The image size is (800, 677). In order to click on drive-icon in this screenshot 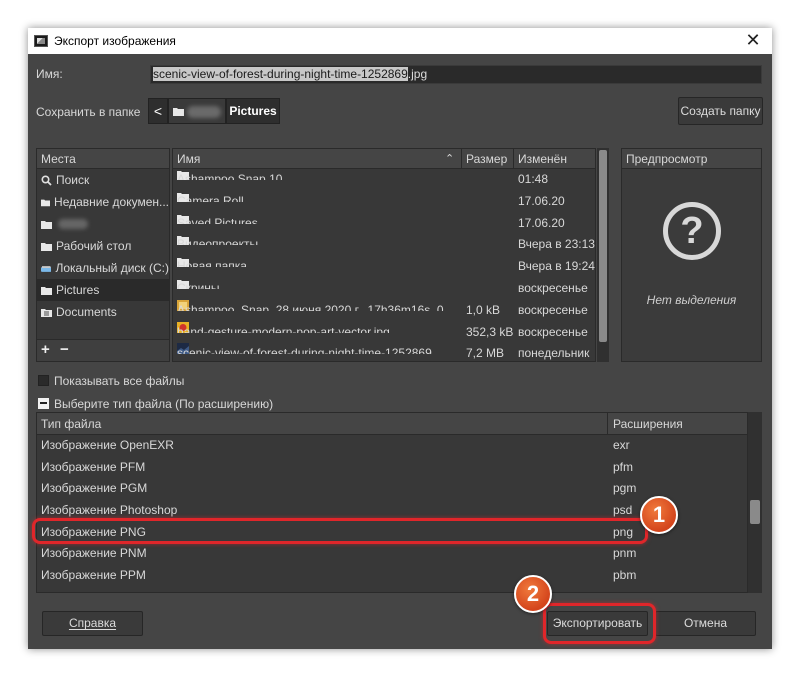, I will do `click(46, 268)`.